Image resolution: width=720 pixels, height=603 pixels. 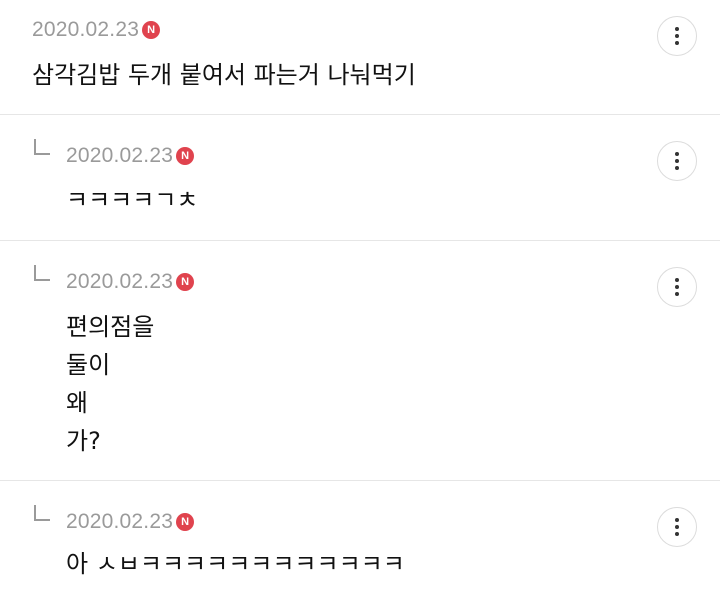 What do you see at coordinates (224, 75) in the screenshot?
I see `comment-text: 삼각김밥 두개 붙여서 파는거 나눠먹기` at bounding box center [224, 75].